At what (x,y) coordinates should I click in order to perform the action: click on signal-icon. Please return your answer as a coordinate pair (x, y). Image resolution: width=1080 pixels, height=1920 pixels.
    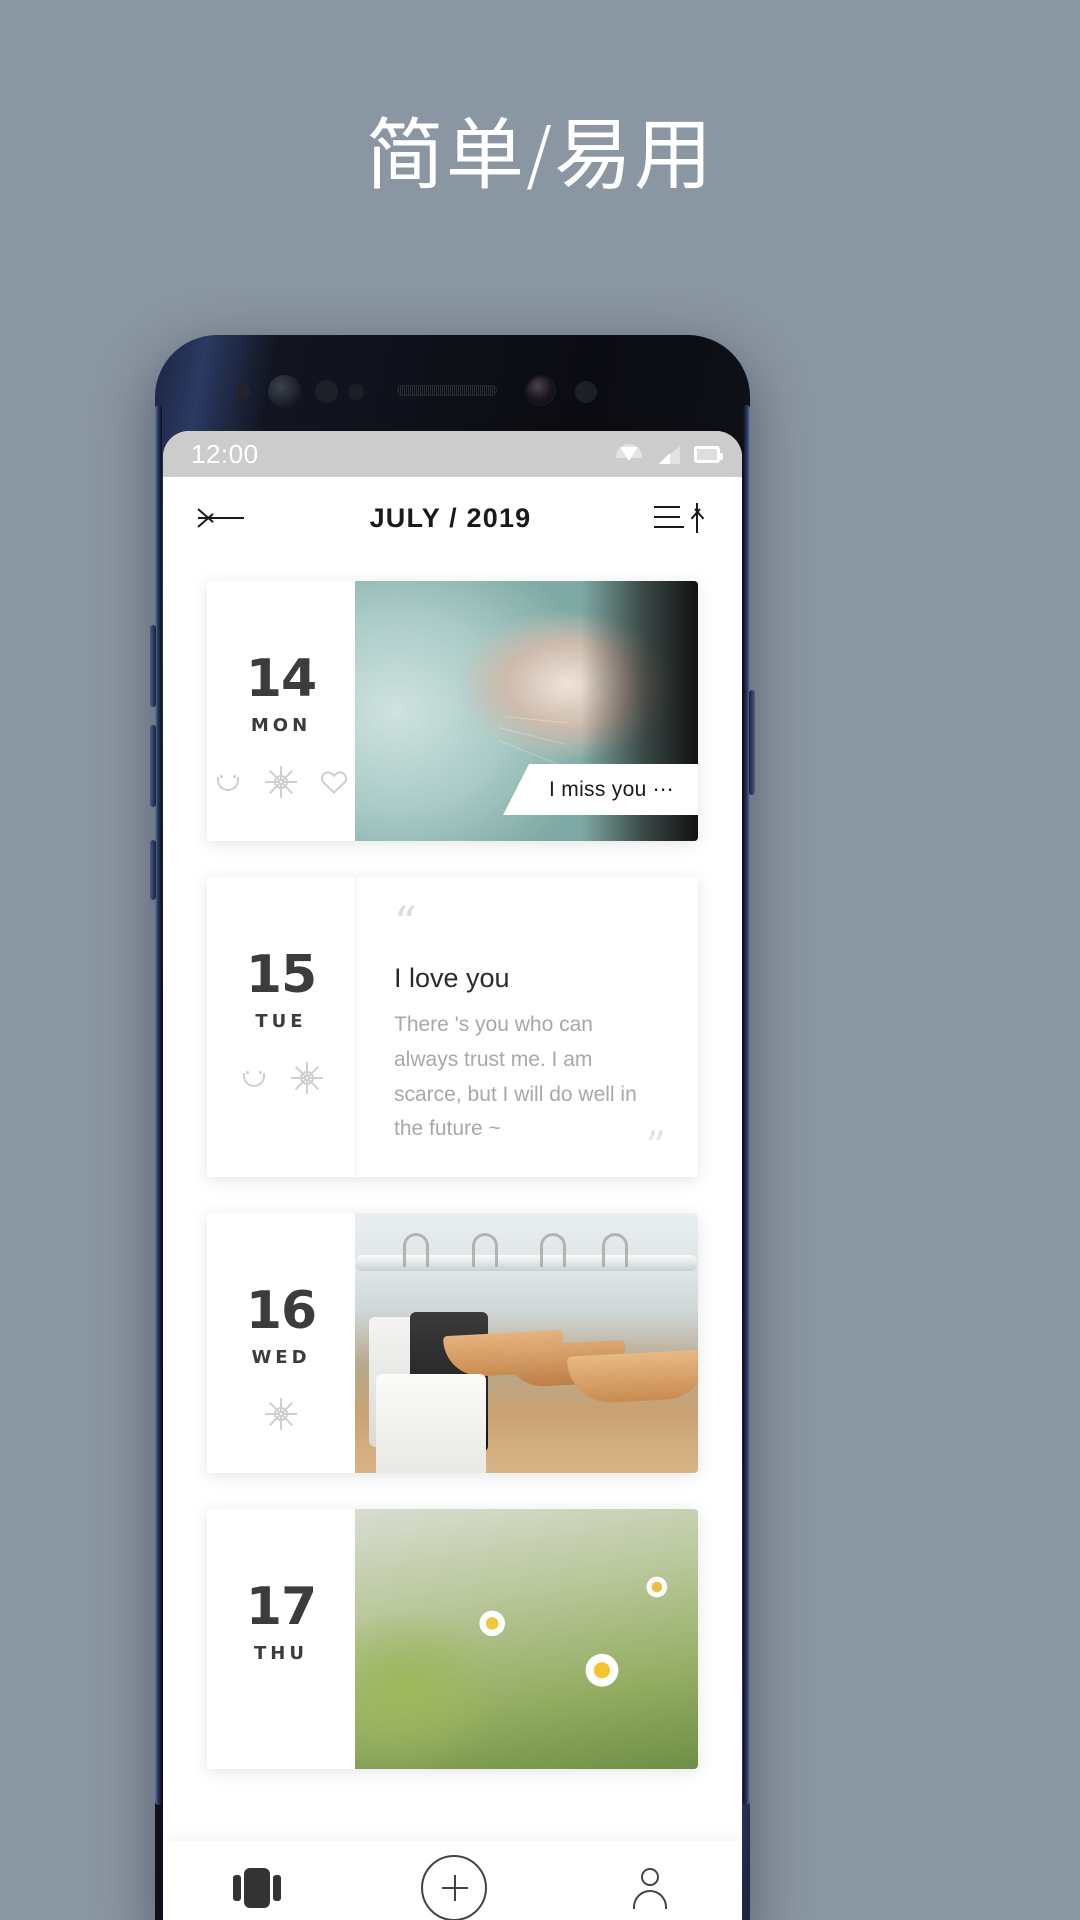
    Looking at the image, I should click on (668, 454).